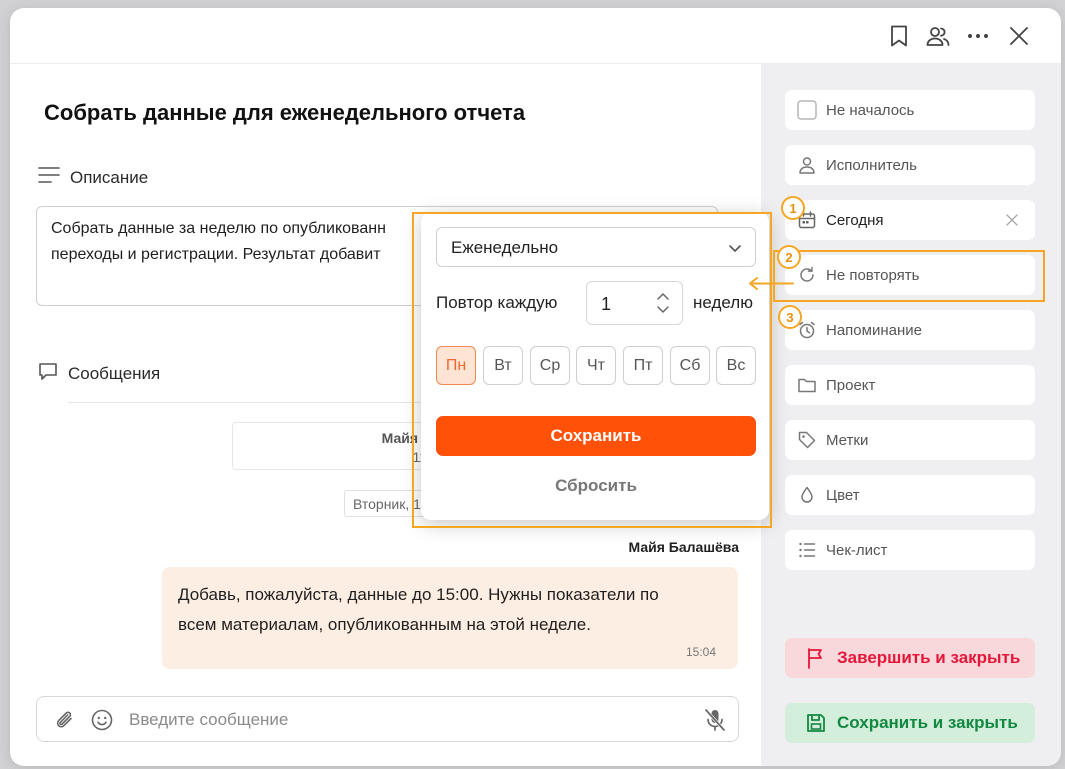 The width and height of the screenshot is (1065, 769). I want to click on emoji-icon, so click(102, 720).